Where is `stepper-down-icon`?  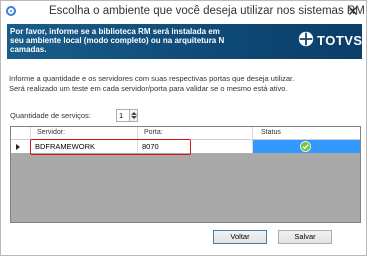 stepper-down-icon is located at coordinates (134, 117).